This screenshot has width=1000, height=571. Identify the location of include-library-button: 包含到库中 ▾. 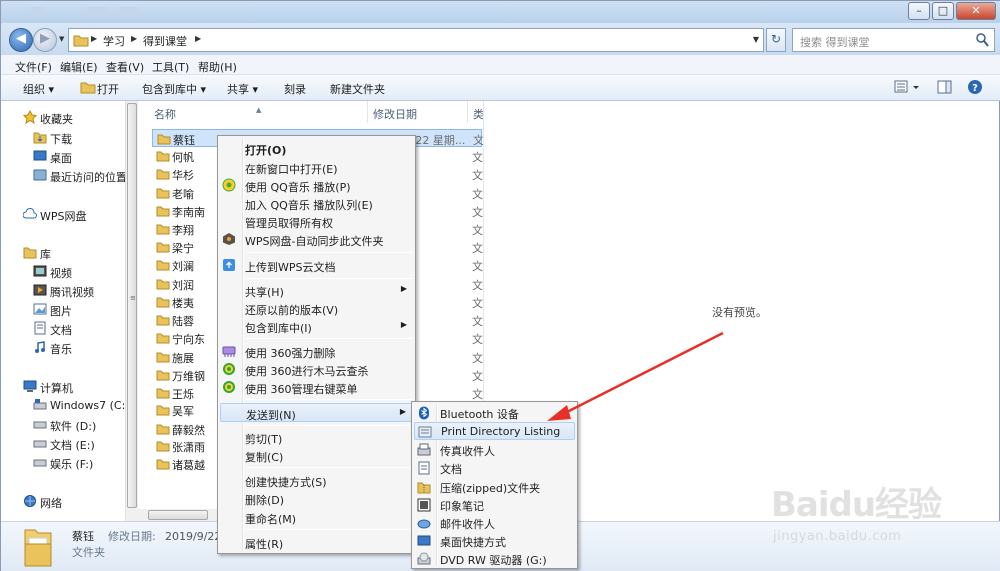
(174, 89).